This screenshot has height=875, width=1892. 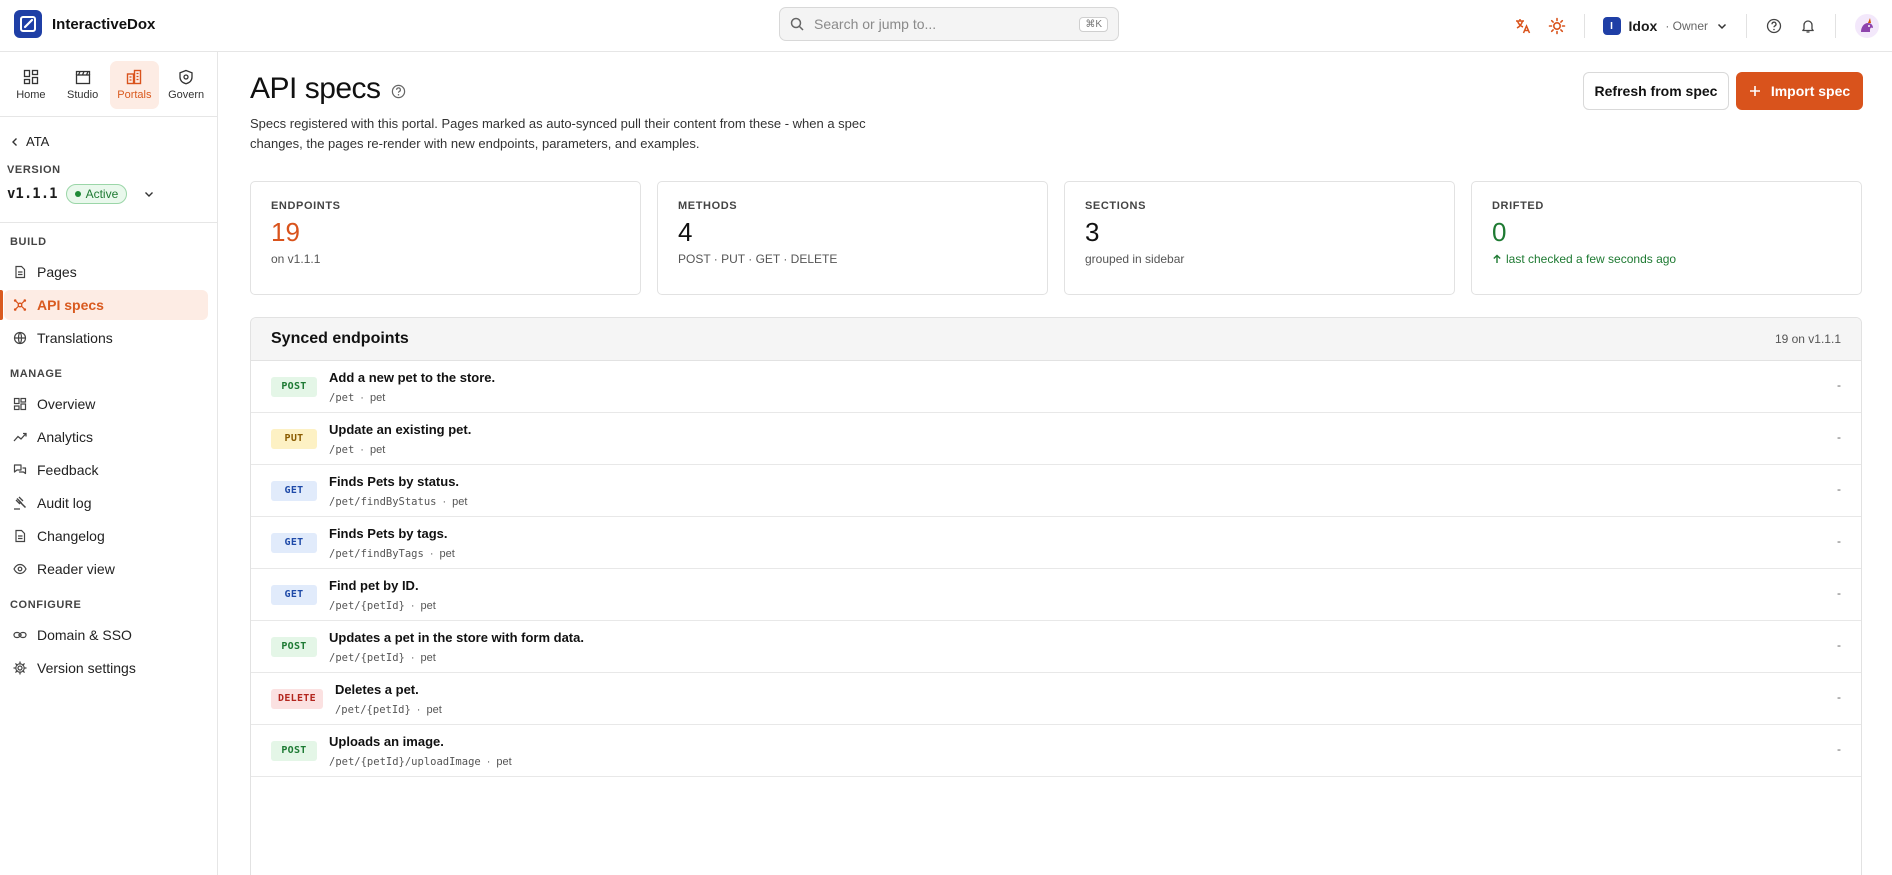 What do you see at coordinates (106, 536) in the screenshot?
I see `sidebar-item-changelog: Changelog` at bounding box center [106, 536].